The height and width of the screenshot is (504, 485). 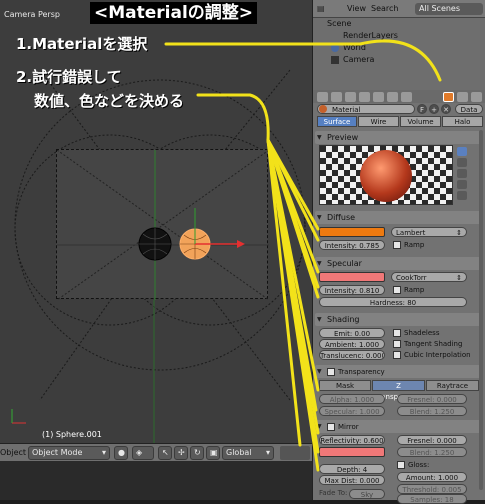 What do you see at coordinates (174, 13) in the screenshot?
I see `annotation-title: <Materialの調整>` at bounding box center [174, 13].